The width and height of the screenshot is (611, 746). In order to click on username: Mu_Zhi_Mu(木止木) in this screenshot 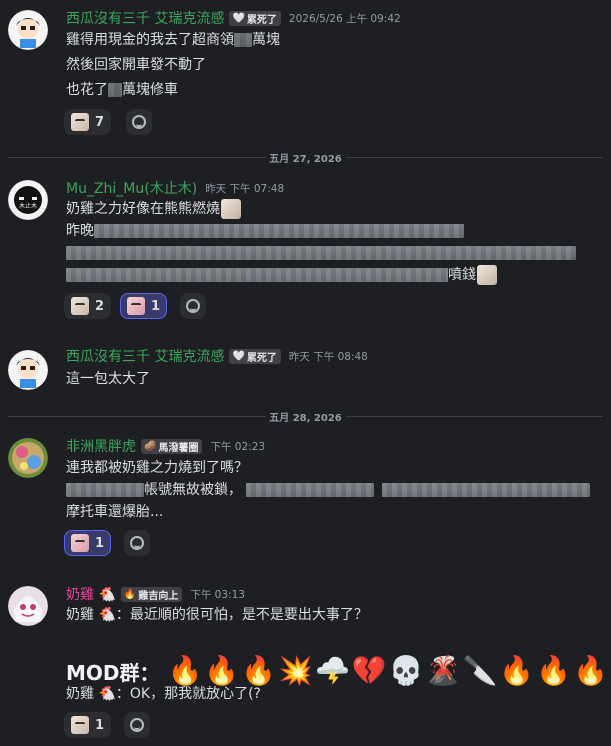, I will do `click(131, 188)`.